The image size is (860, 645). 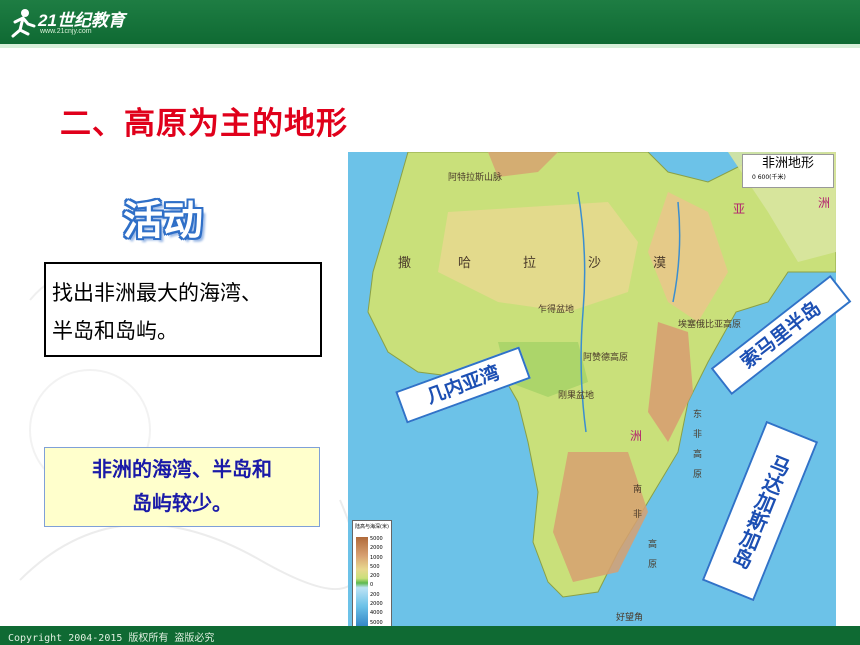 What do you see at coordinates (163, 221) in the screenshot?
I see `activity-label: 活动` at bounding box center [163, 221].